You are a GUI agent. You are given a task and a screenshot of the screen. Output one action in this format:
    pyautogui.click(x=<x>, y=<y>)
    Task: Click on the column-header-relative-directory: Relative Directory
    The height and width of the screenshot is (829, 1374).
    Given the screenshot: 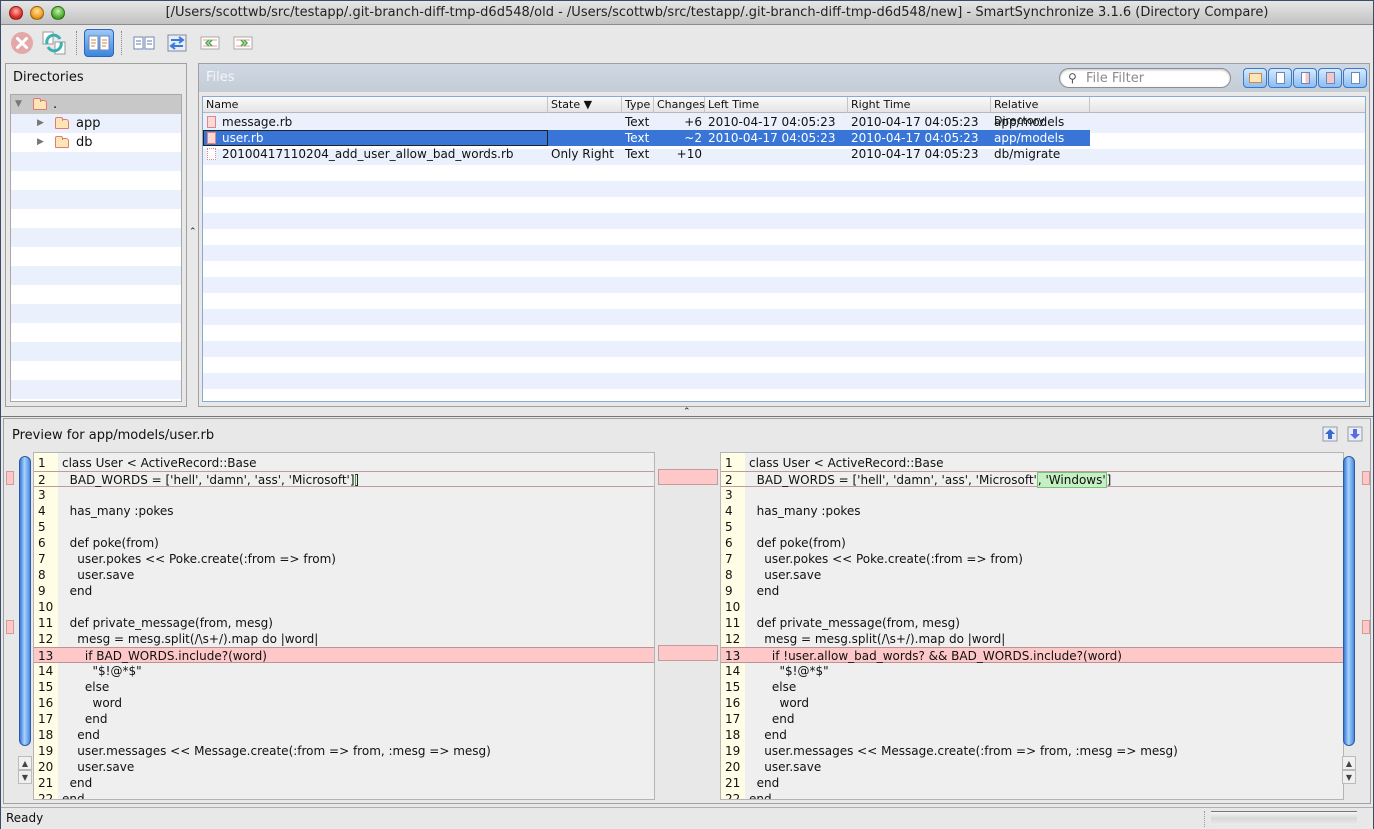 What is the action you would take?
    pyautogui.click(x=1040, y=112)
    